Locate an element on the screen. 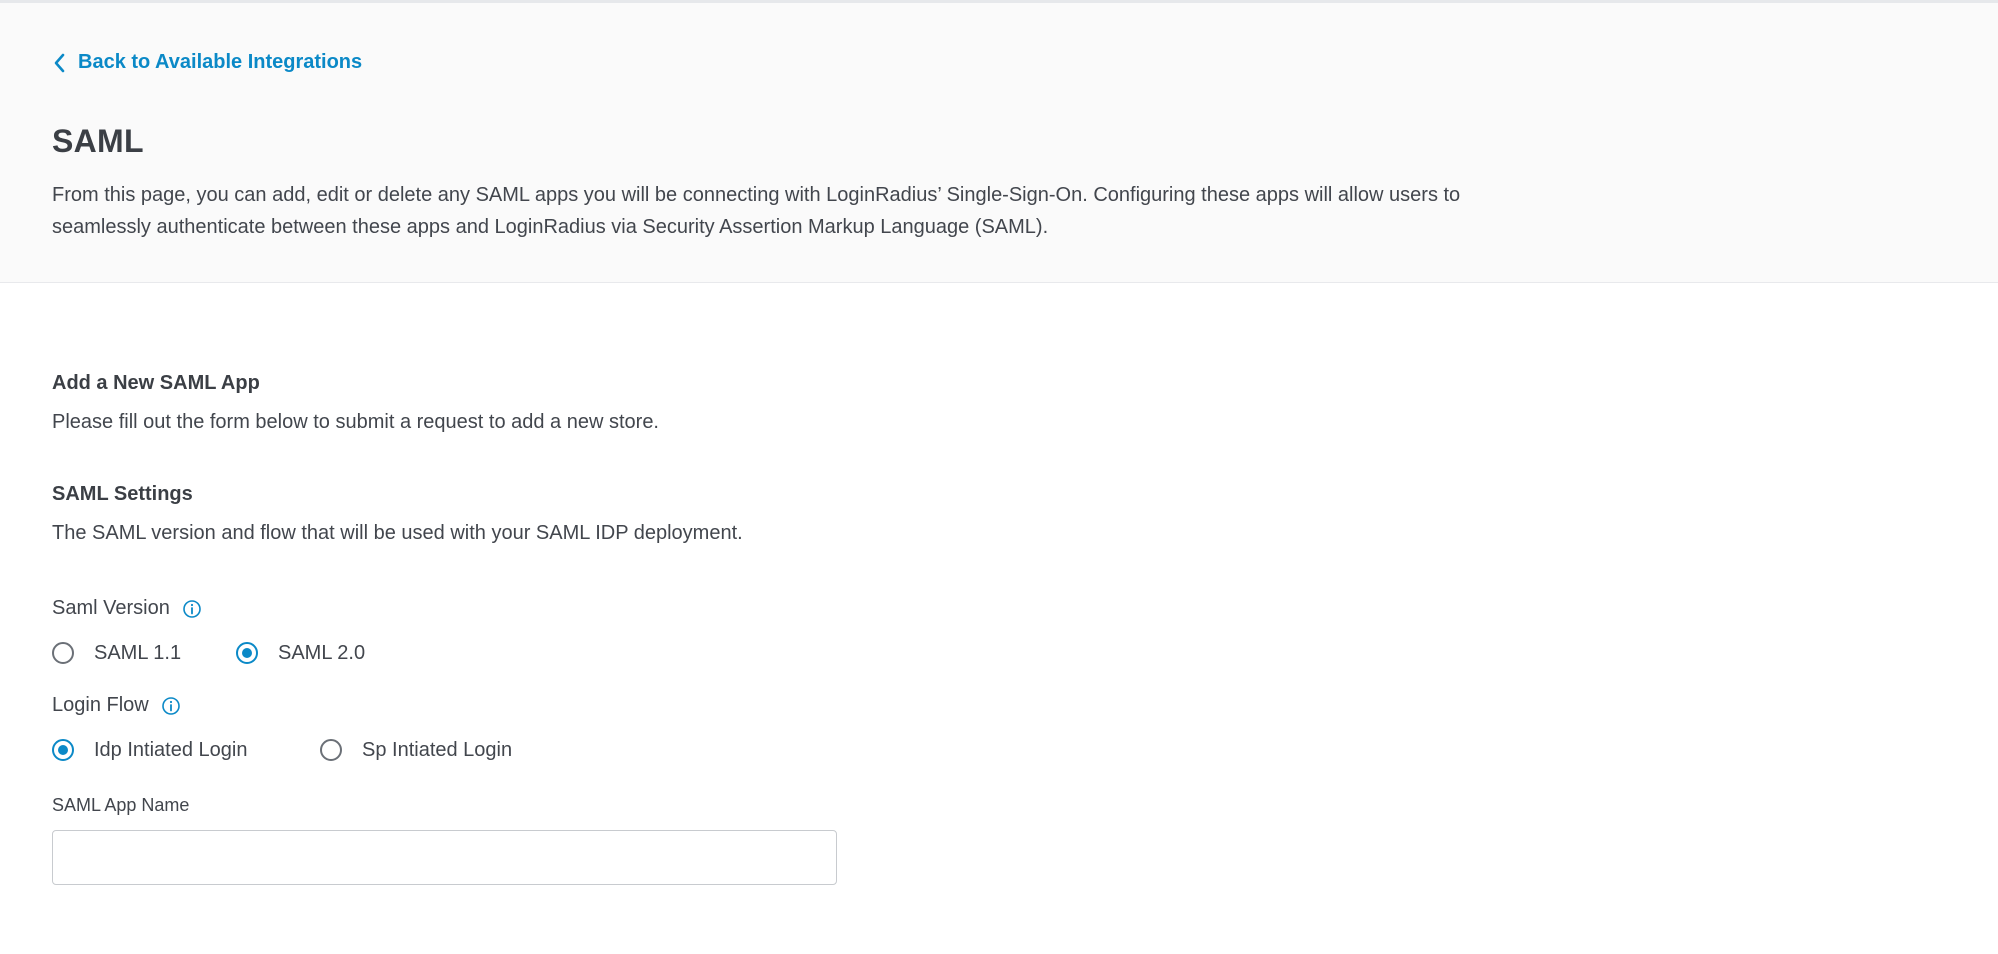  saml-version-label: Saml Version is located at coordinates (127, 608).